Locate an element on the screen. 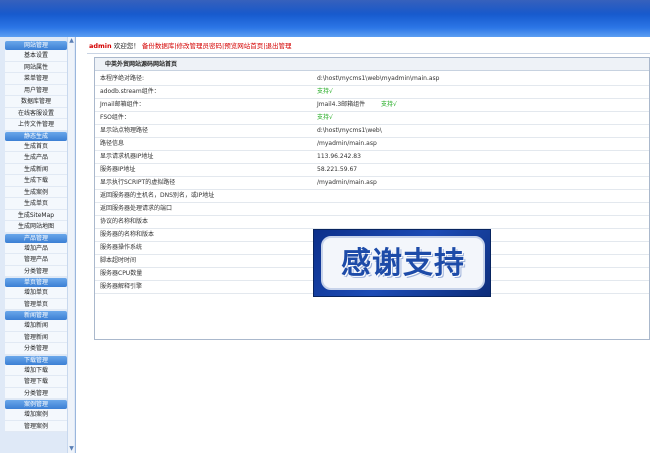  sidebar-item: 生成新闻 is located at coordinates (36, 169).